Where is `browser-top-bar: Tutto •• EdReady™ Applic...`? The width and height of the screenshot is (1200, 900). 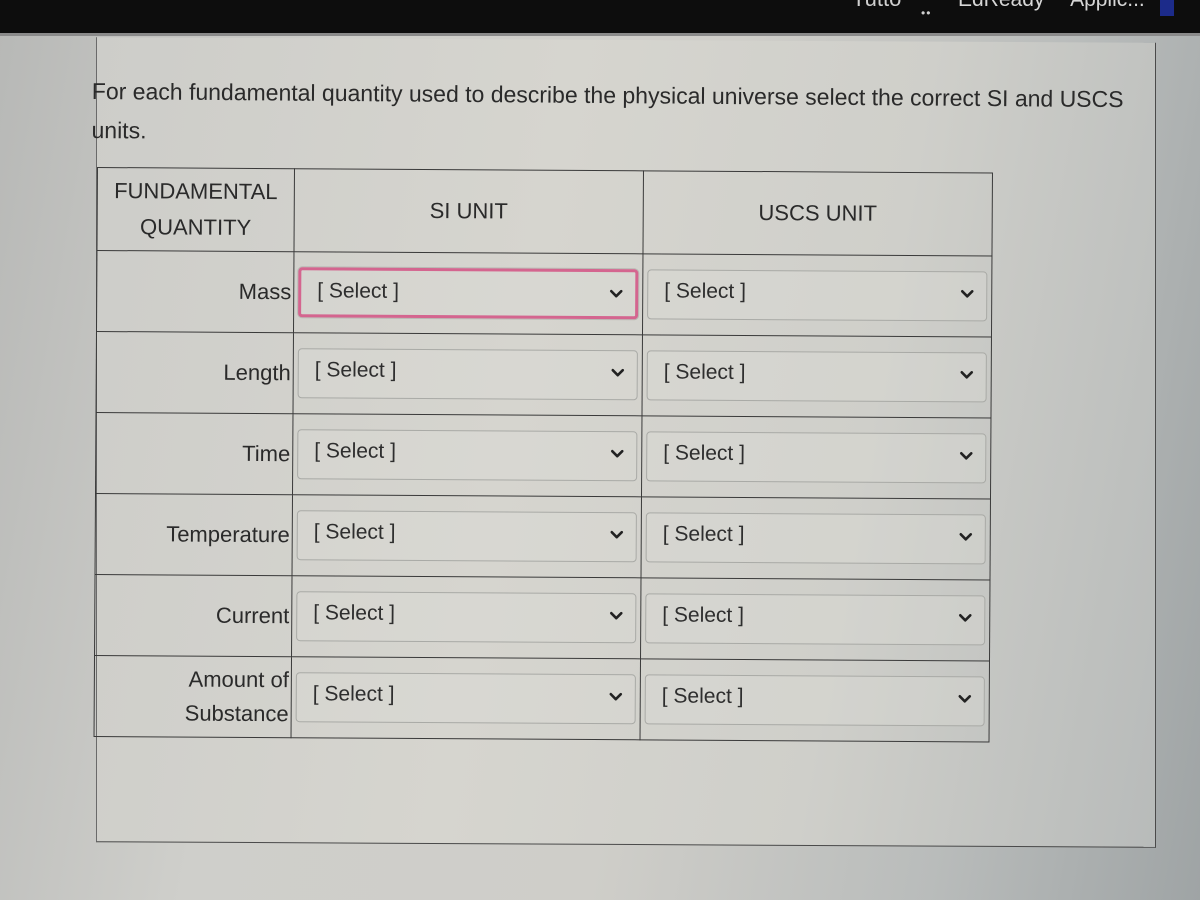 browser-top-bar: Tutto •• EdReady™ Applic... is located at coordinates (600, 18).